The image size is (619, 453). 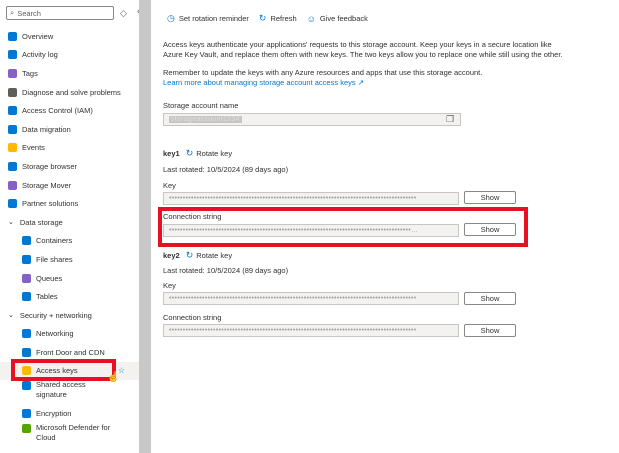 I want to click on sidebar-item-tables: Tables, so click(x=69, y=296).